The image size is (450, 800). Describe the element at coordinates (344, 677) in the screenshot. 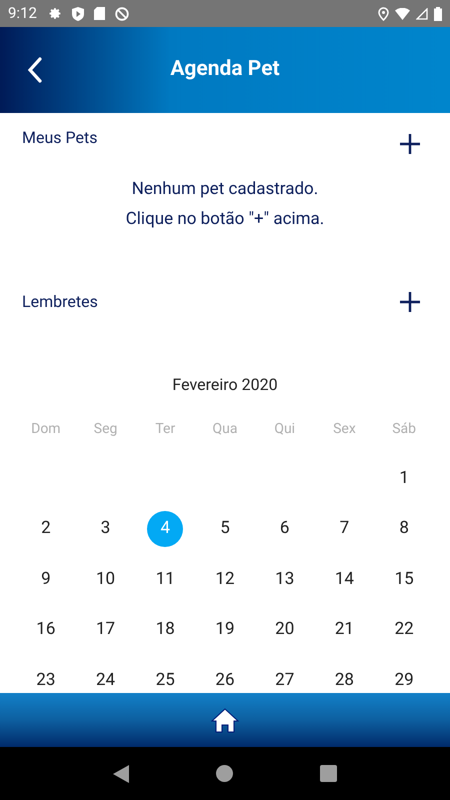

I see `calendar-day: 28` at that location.